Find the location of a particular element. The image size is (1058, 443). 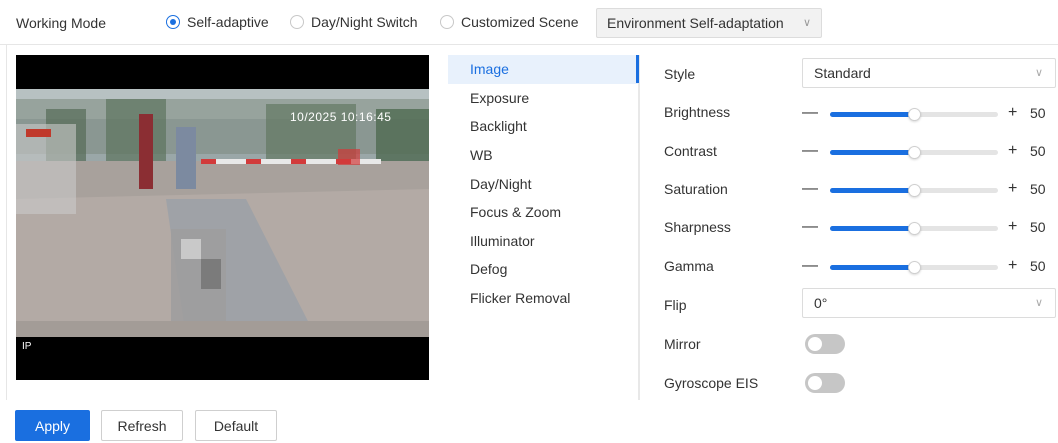

saturation-label: Saturation is located at coordinates (696, 189).